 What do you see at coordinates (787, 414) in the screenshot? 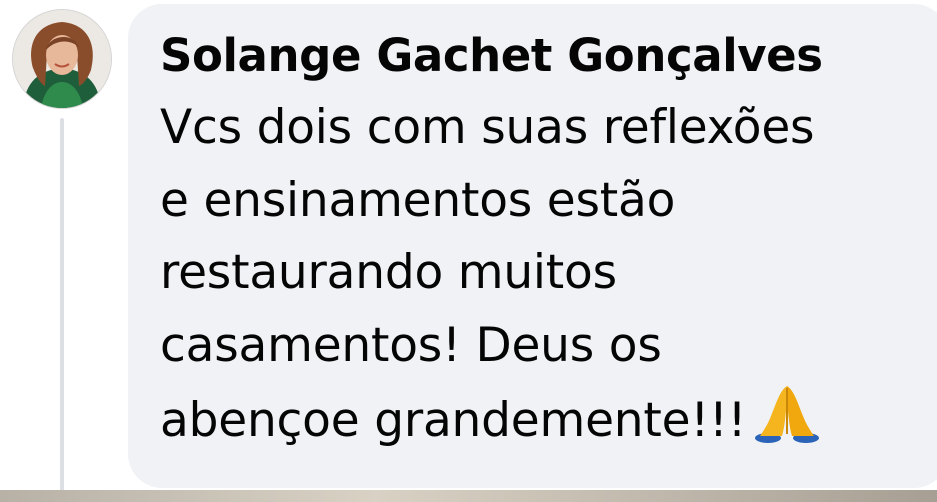
I see `folded-hands-icon` at bounding box center [787, 414].